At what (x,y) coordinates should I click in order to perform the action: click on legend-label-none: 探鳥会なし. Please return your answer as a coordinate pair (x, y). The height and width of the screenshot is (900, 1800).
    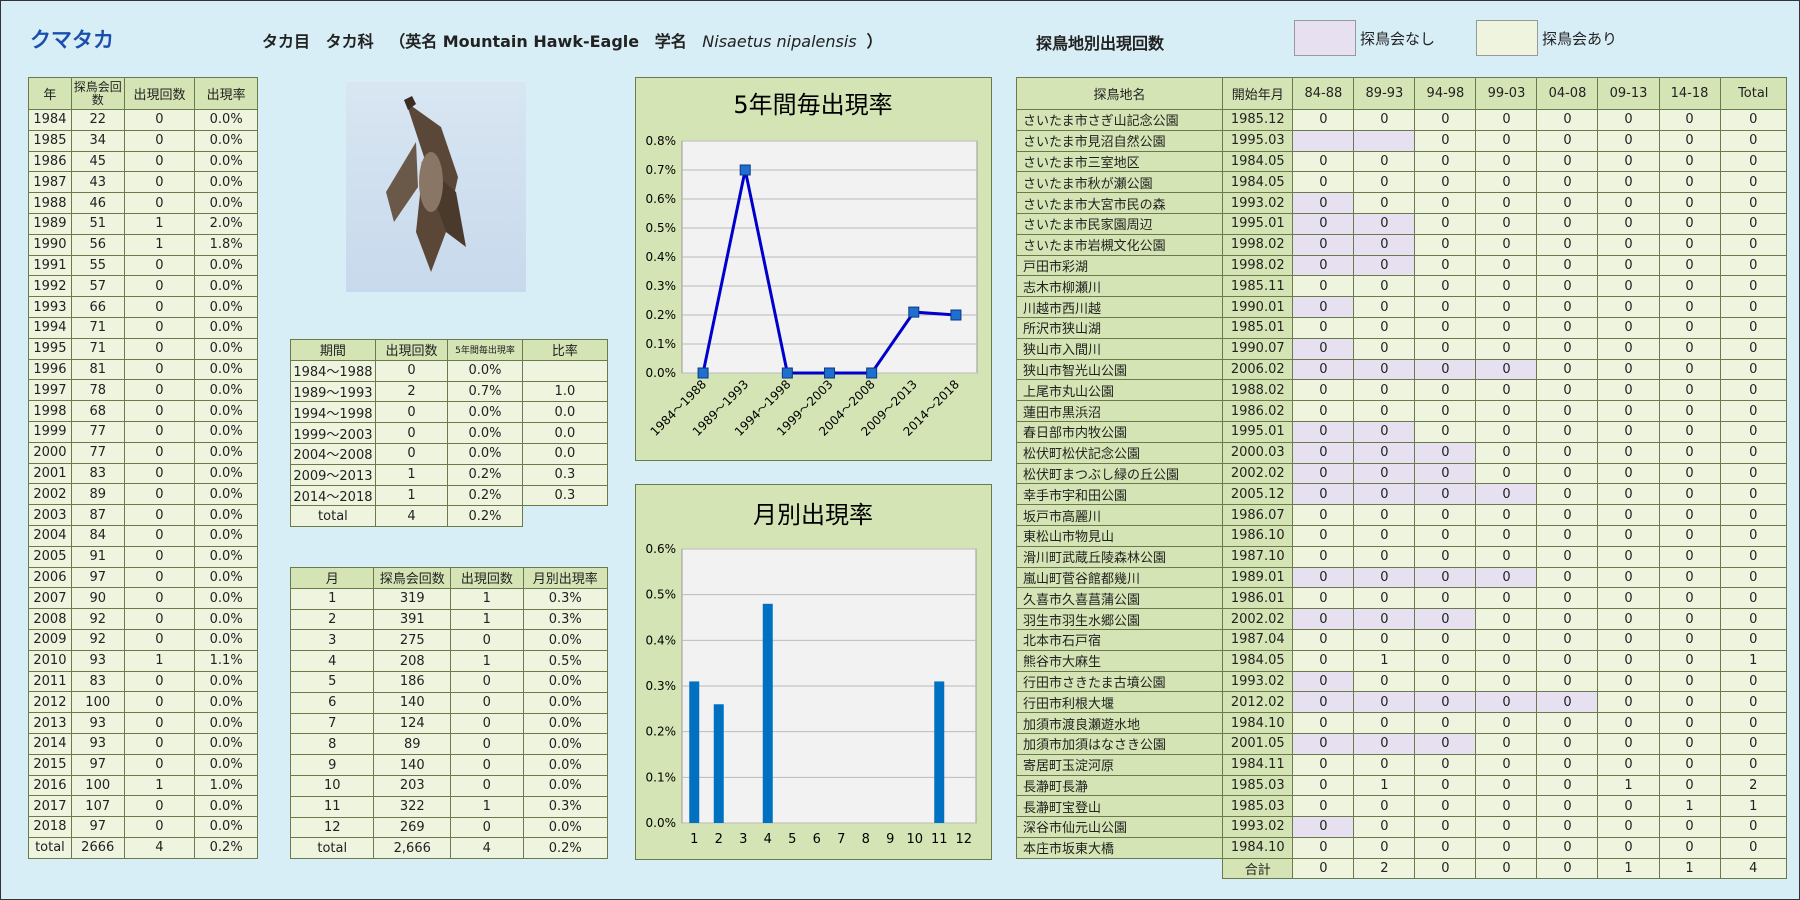
    Looking at the image, I should click on (1398, 38).